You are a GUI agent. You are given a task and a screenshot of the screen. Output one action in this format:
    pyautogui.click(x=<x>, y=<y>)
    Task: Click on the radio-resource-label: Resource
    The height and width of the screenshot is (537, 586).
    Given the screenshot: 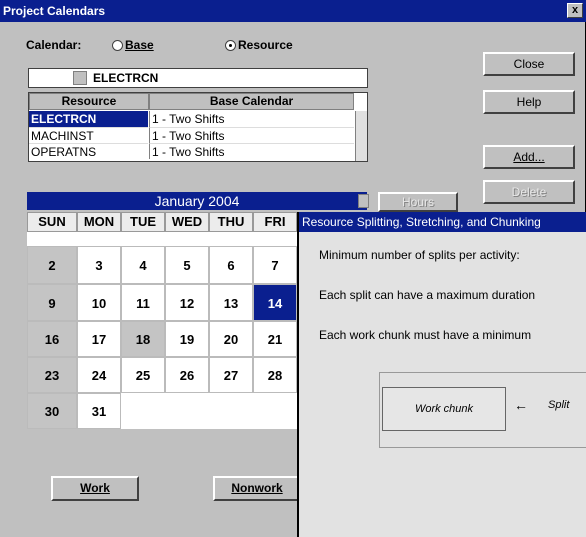 What is the action you would take?
    pyautogui.click(x=265, y=45)
    